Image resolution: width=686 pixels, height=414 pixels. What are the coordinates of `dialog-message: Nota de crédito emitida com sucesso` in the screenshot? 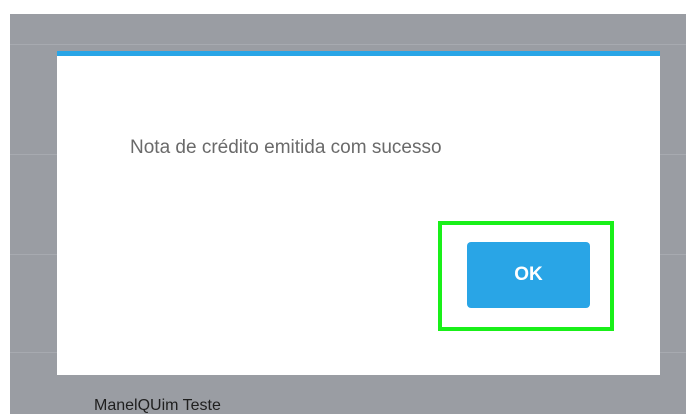 It's located at (286, 147).